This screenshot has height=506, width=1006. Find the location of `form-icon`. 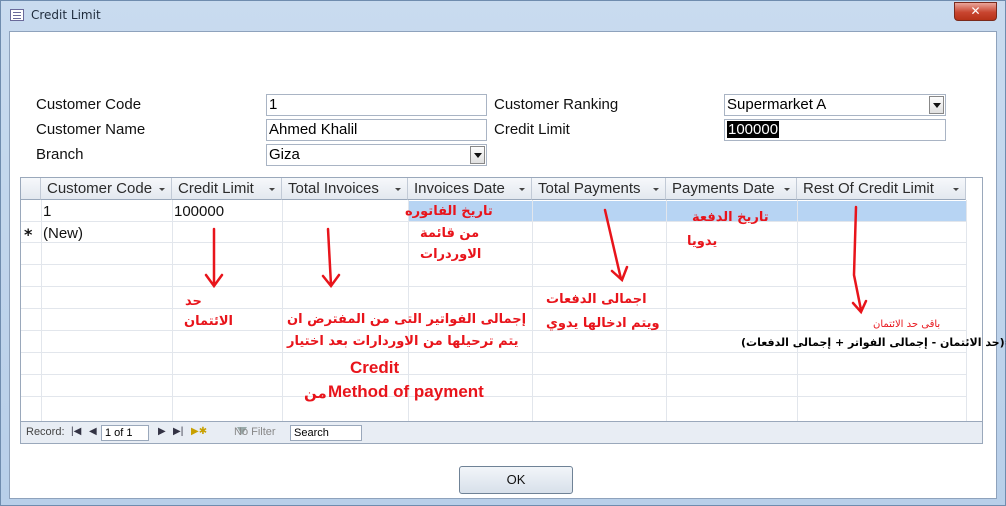

form-icon is located at coordinates (17, 15).